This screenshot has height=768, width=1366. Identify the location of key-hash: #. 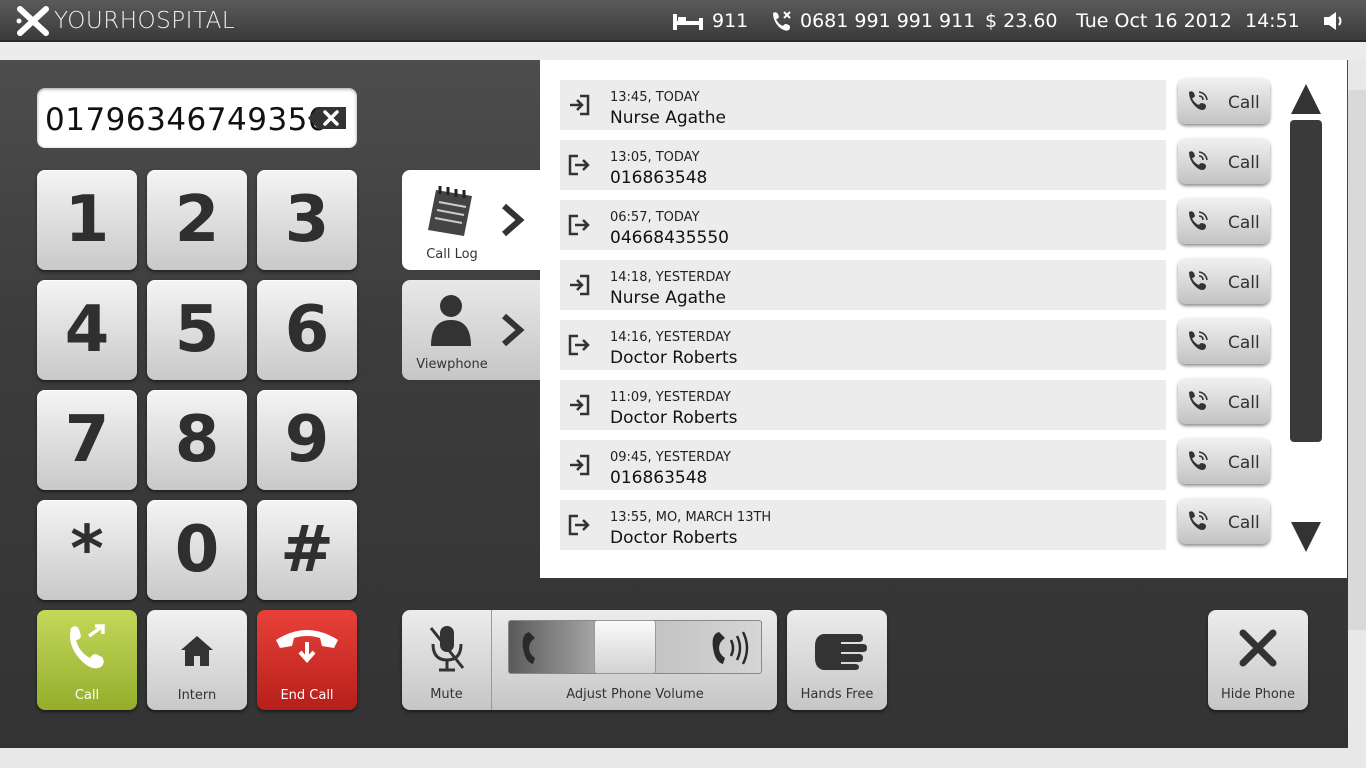
(307, 550).